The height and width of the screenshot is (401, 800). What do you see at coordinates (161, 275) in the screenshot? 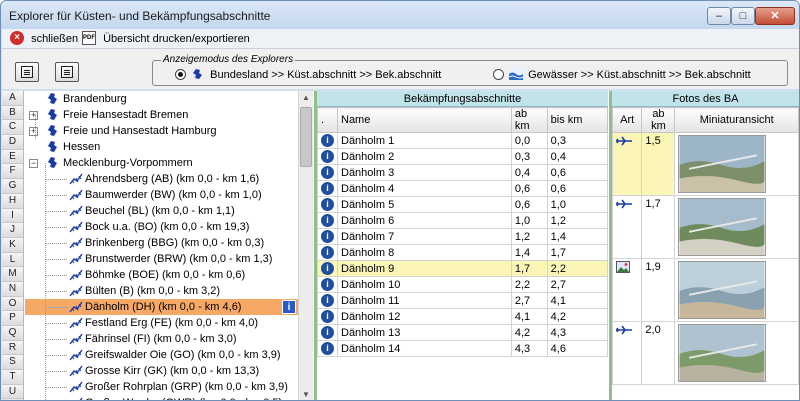
I see `tree-section-node: Böhmke (BOE) (km 0,0 - km 0,6)` at bounding box center [161, 275].